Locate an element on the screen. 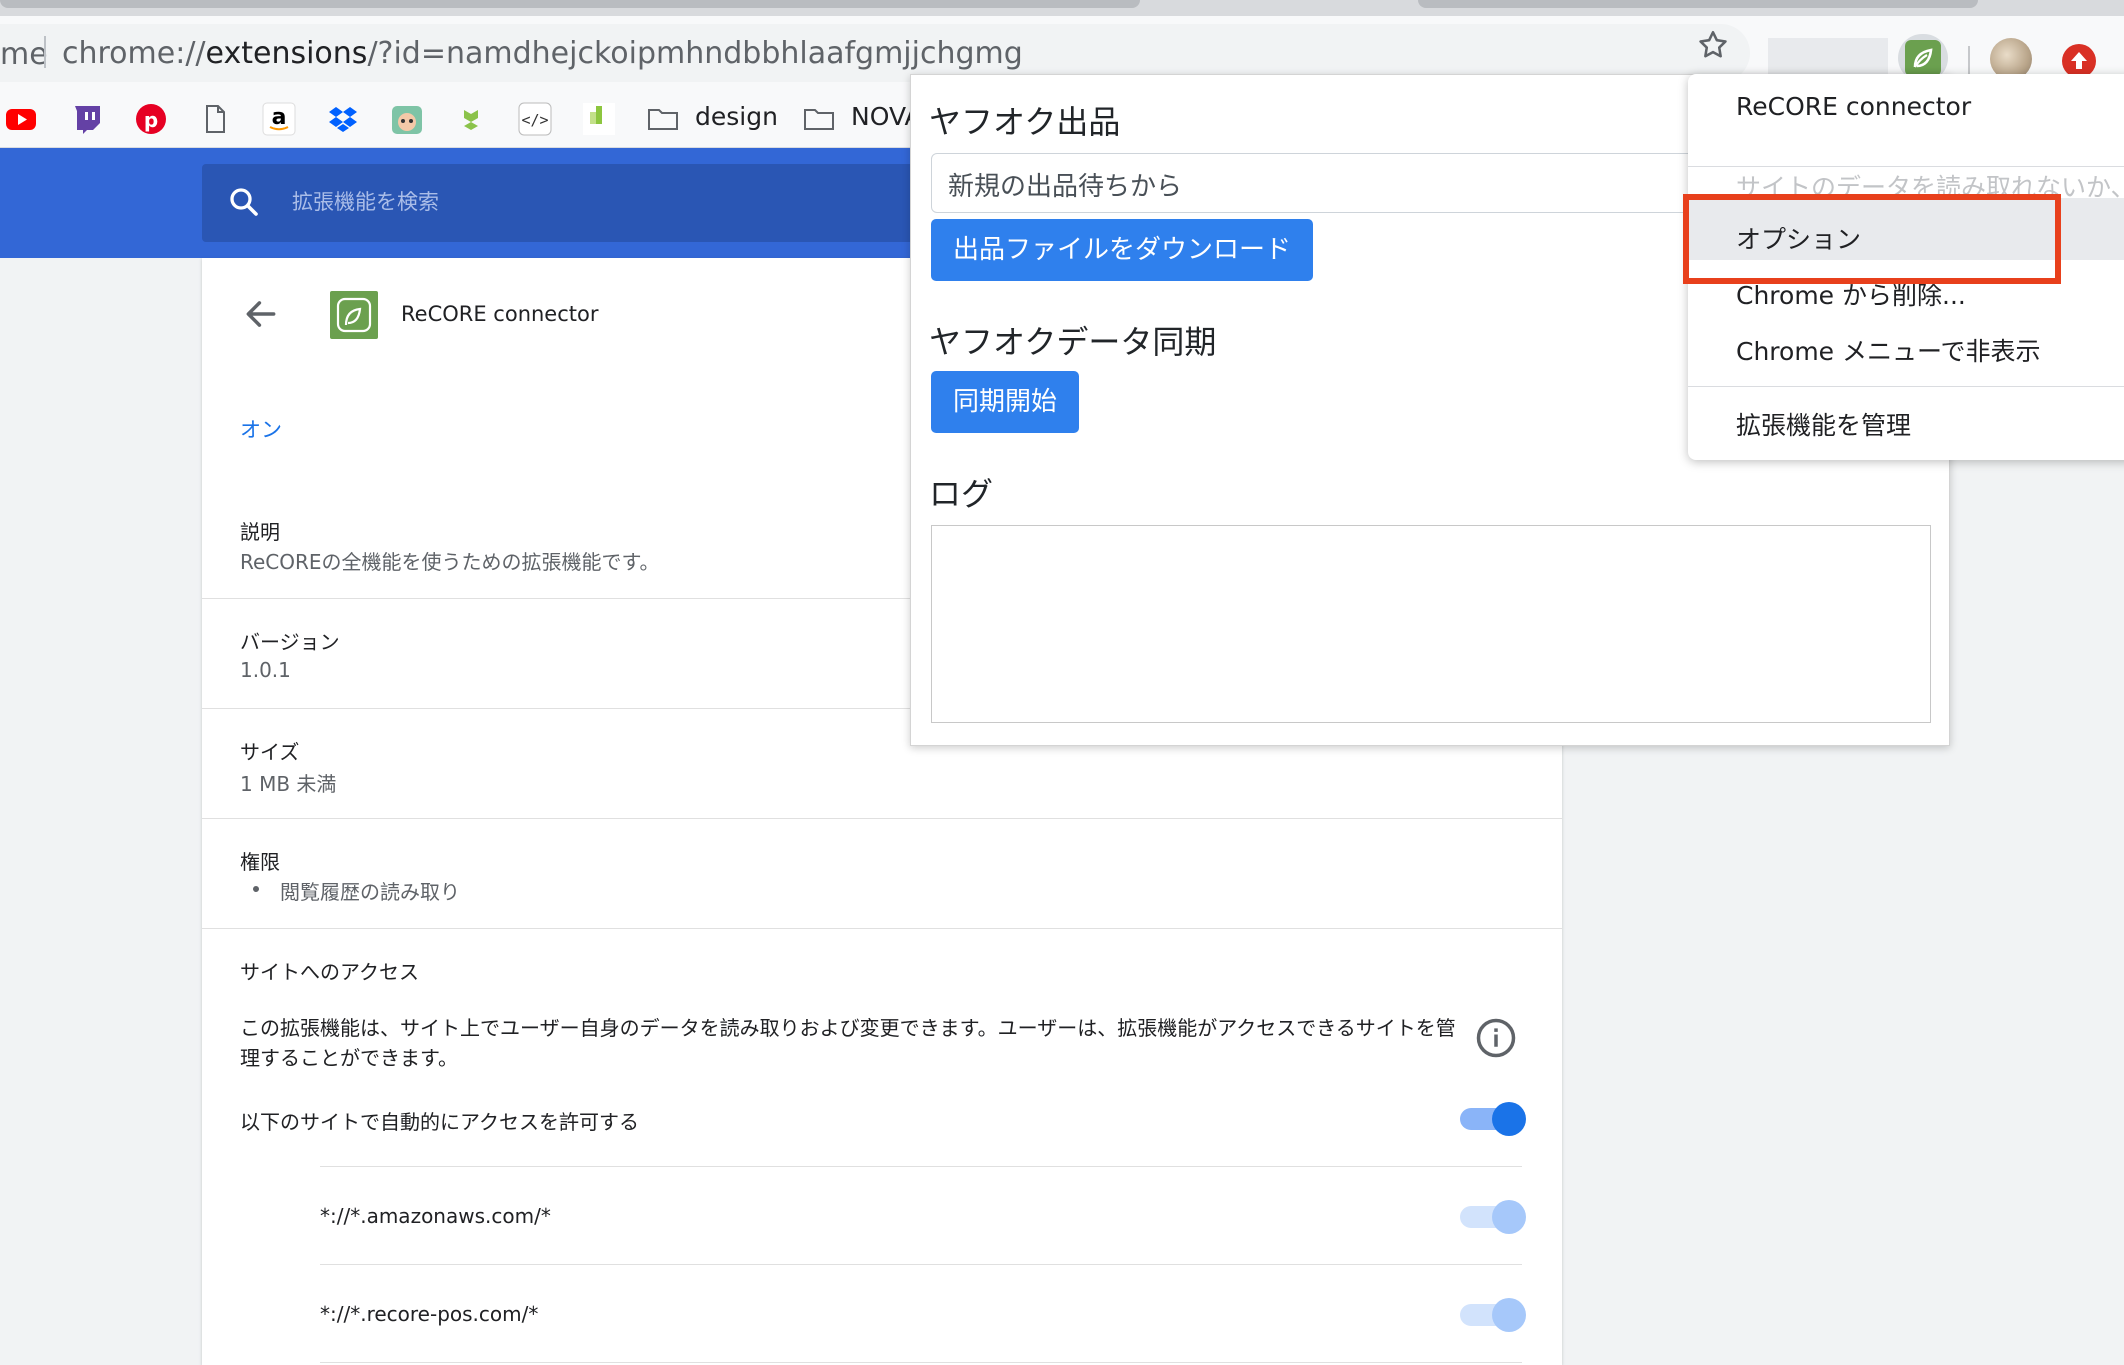 The width and height of the screenshot is (2124, 1365). leaf-icon is located at coordinates (1923, 58).